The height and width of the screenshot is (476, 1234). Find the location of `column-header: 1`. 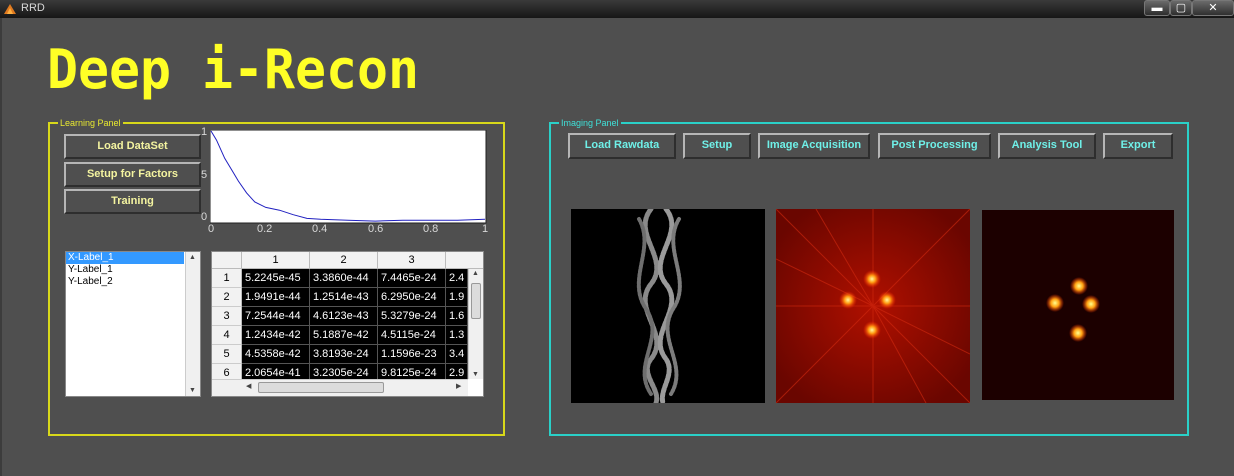

column-header: 1 is located at coordinates (276, 260).